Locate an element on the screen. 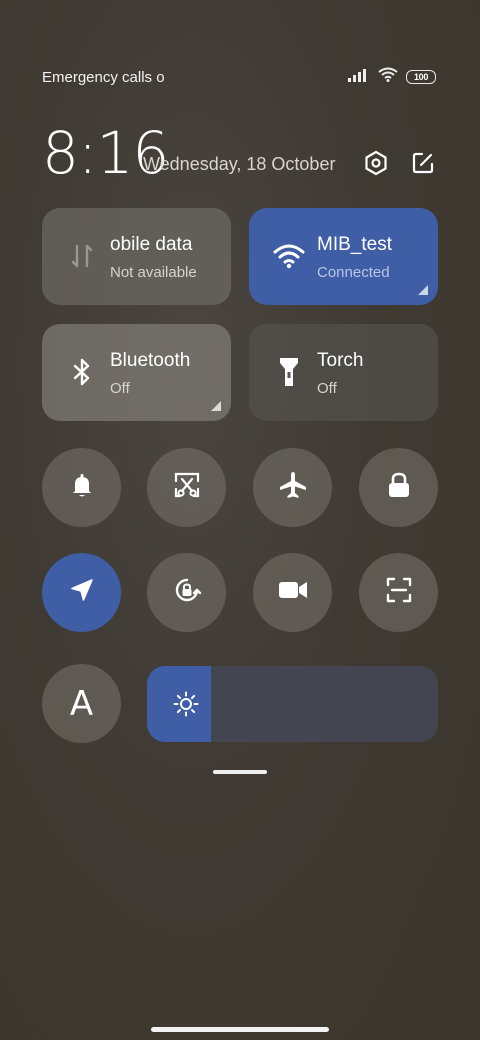 The height and width of the screenshot is (1040, 480). torch-icon is located at coordinates (289, 372).